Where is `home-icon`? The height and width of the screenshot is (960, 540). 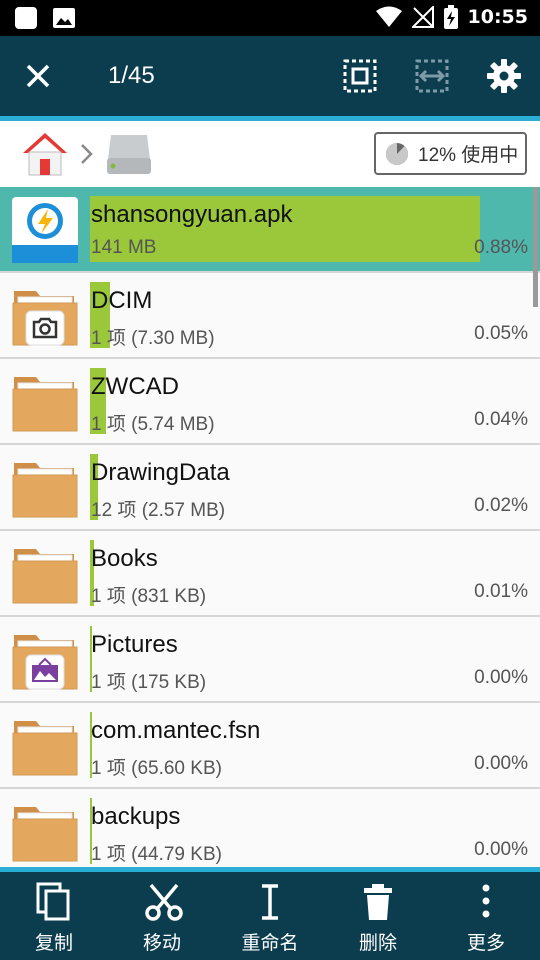 home-icon is located at coordinates (45, 154).